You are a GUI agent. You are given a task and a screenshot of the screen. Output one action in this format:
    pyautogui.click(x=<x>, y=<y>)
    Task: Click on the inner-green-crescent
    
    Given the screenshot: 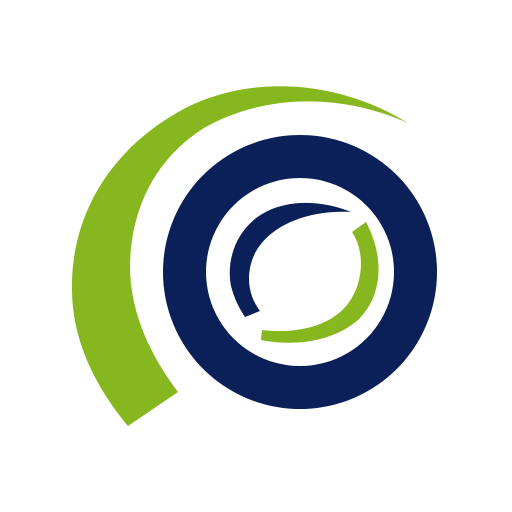 What is the action you would take?
    pyautogui.click(x=320, y=282)
    